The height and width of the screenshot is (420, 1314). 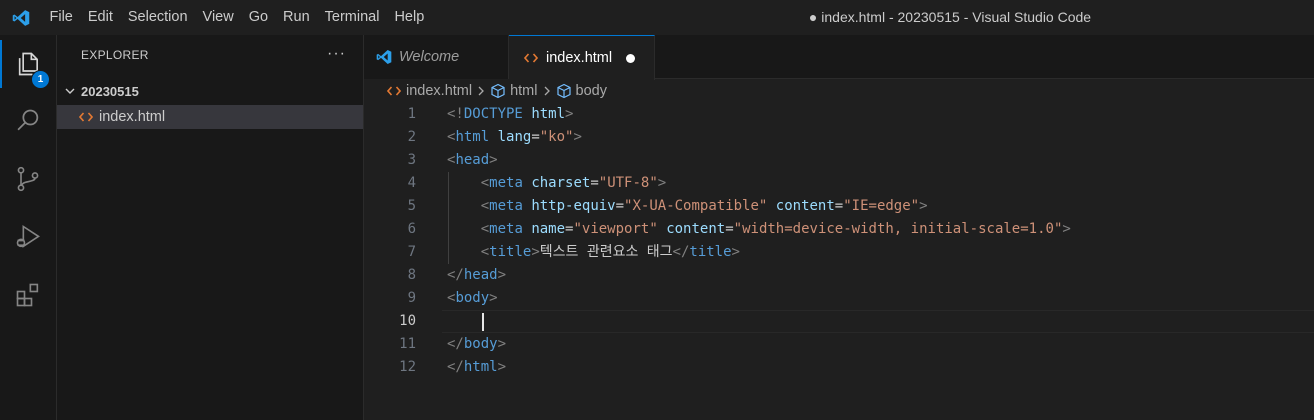 What do you see at coordinates (839, 252) in the screenshot?
I see `code-line: 7 <title>텍스트 관련요소 태그</title>` at bounding box center [839, 252].